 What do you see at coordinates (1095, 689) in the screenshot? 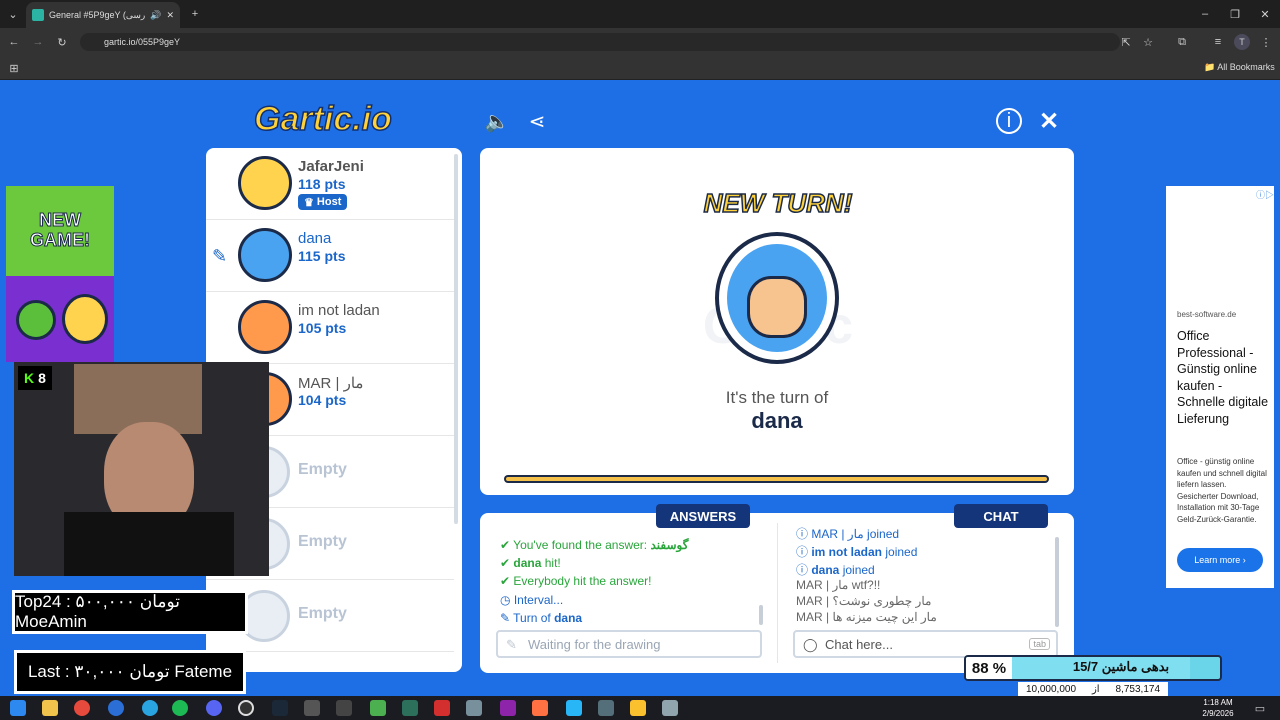
I see `goal-sep: از` at bounding box center [1095, 689].